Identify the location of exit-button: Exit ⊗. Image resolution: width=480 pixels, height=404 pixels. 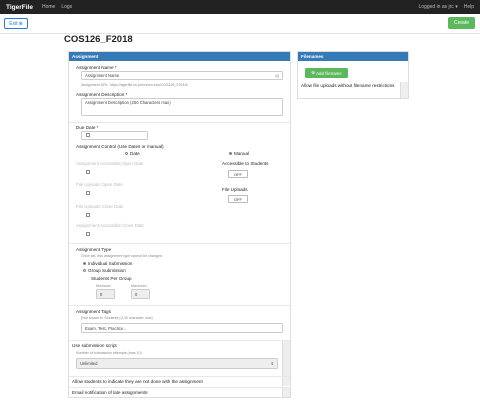
(16, 23).